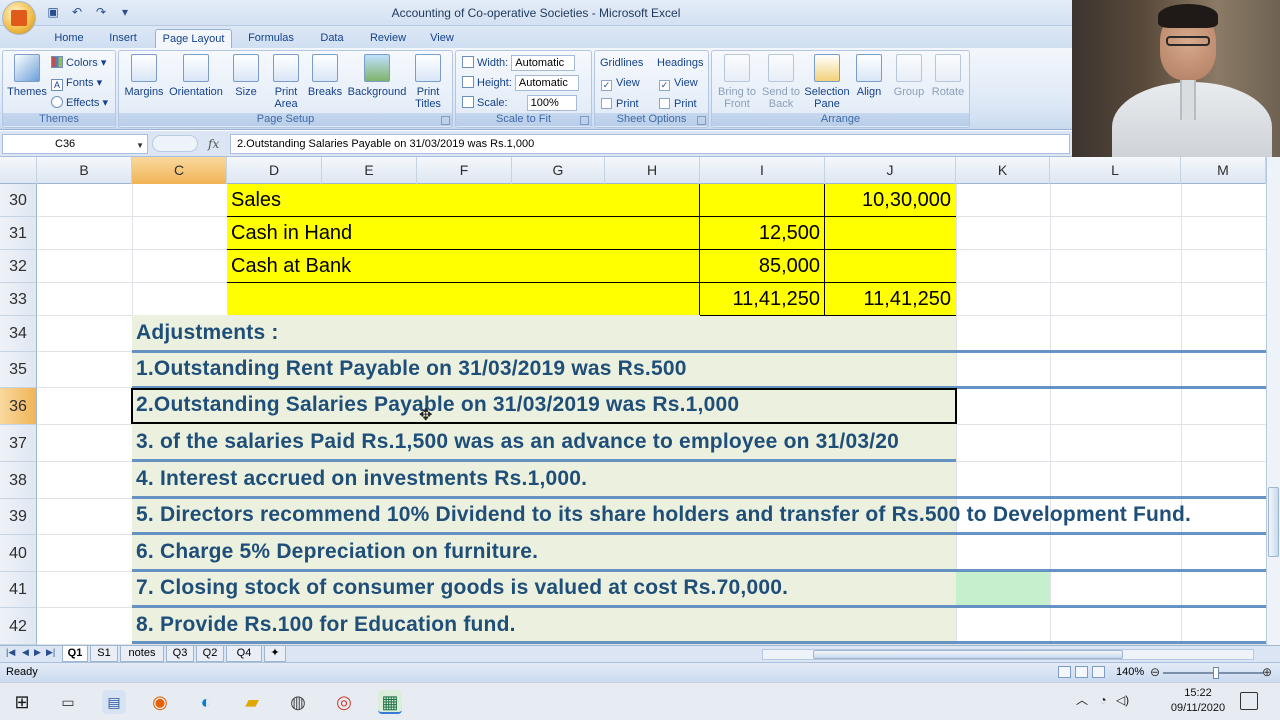  What do you see at coordinates (78, 63) in the screenshot?
I see `colors-button: Colors ▾` at bounding box center [78, 63].